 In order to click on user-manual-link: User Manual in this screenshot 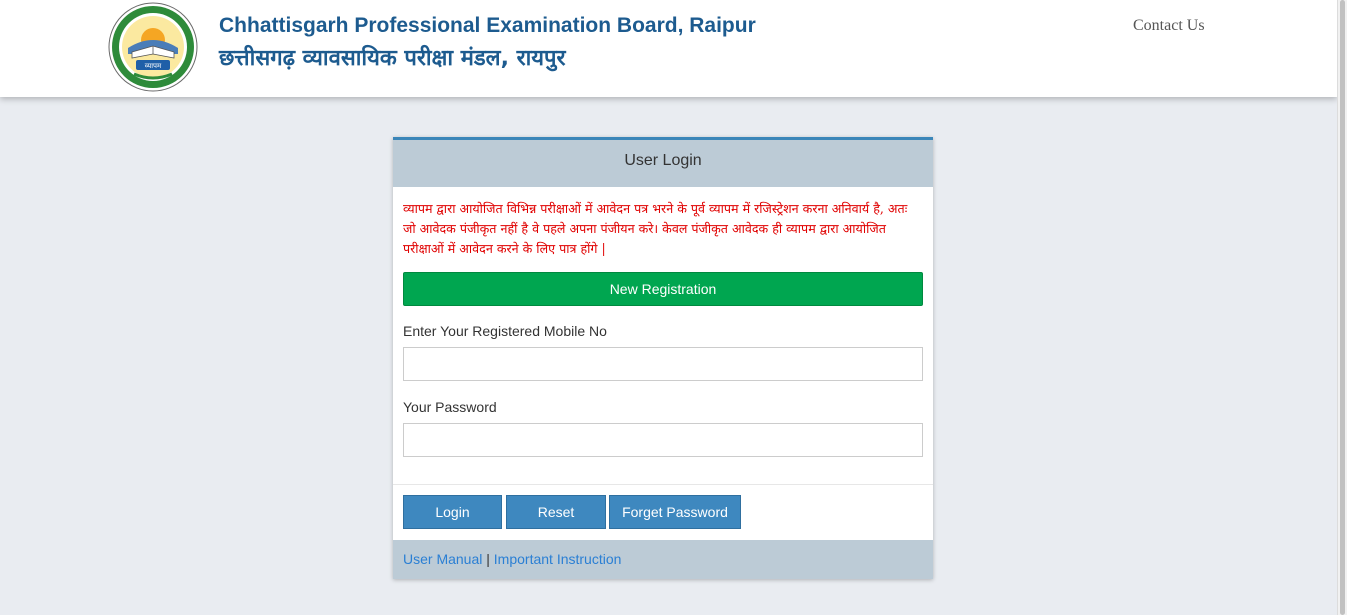, I will do `click(442, 559)`.